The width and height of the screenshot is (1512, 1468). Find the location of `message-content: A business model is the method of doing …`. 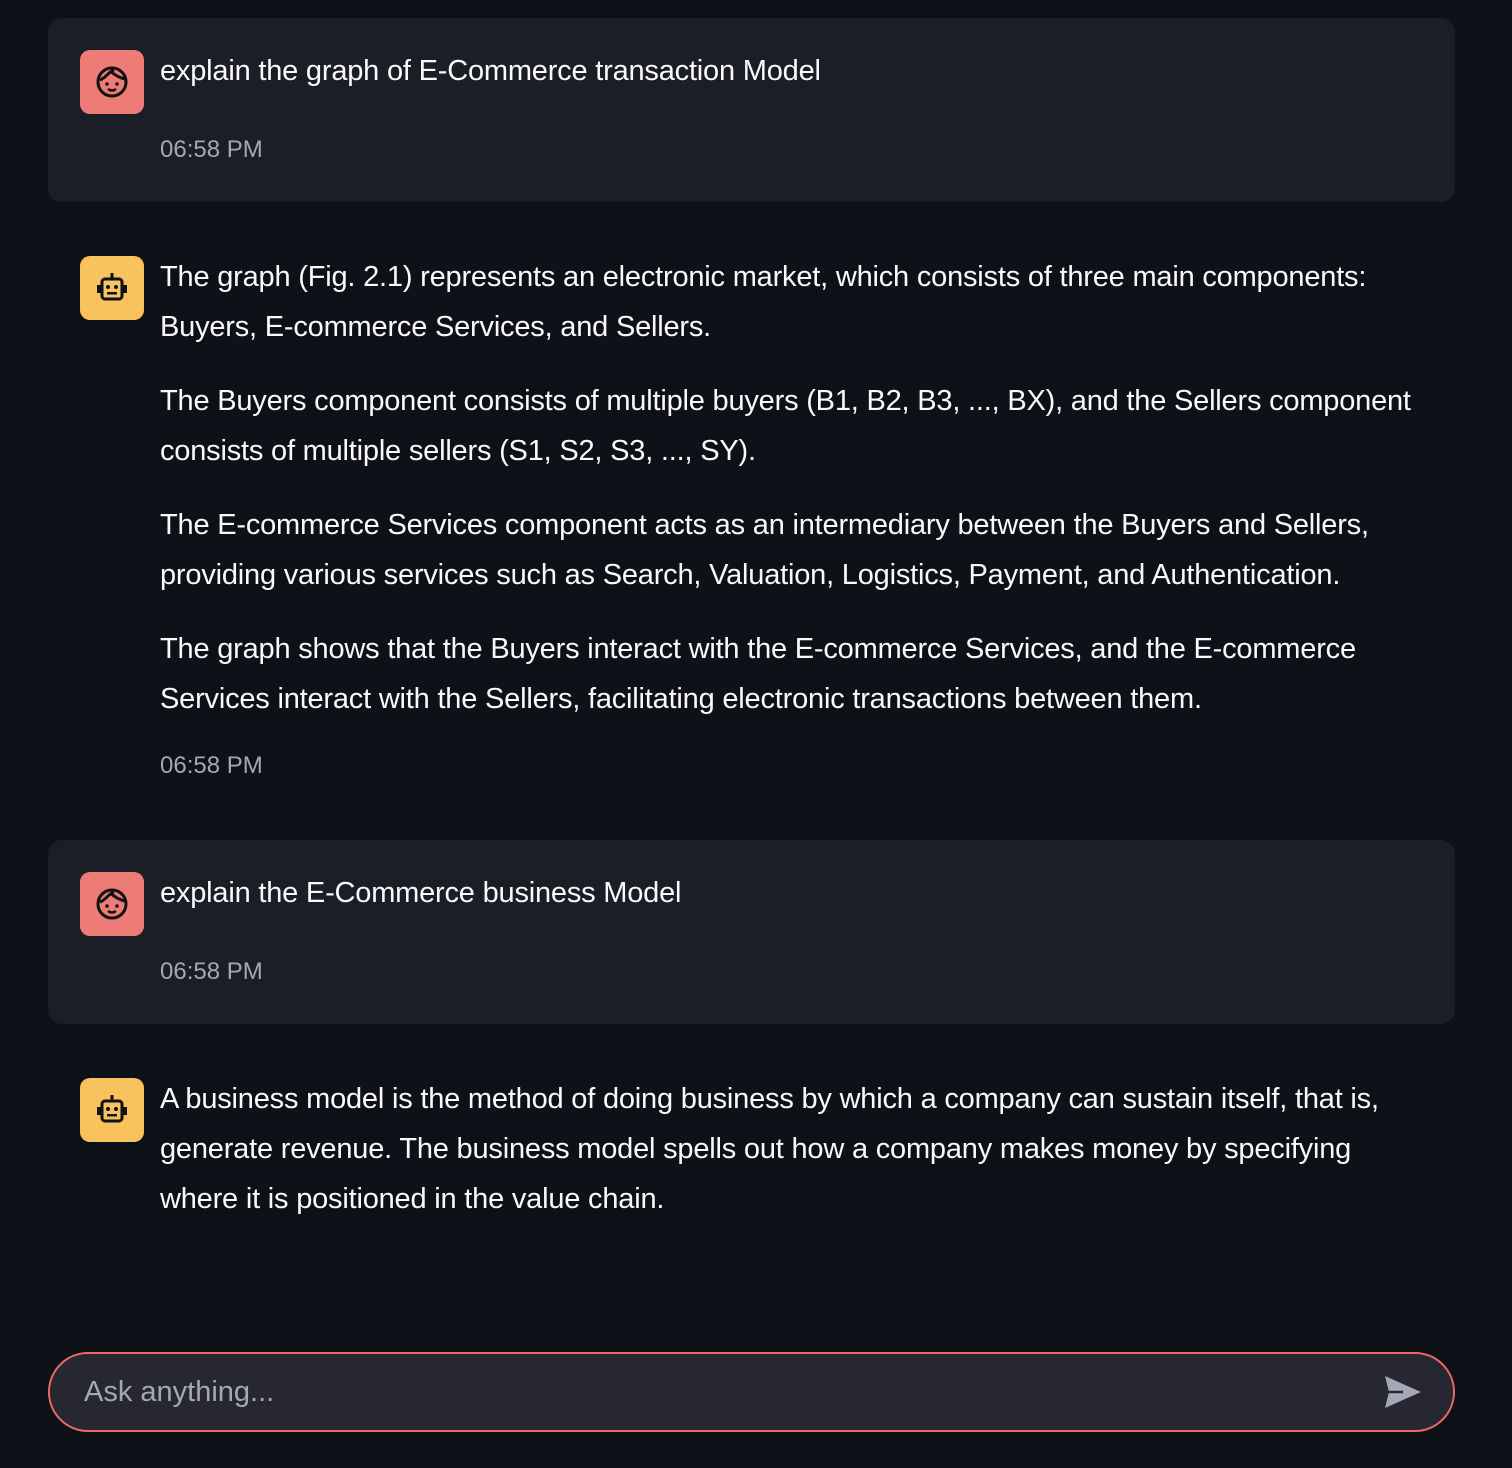

message-content: A business model is the method of doing … is located at coordinates (791, 1163).